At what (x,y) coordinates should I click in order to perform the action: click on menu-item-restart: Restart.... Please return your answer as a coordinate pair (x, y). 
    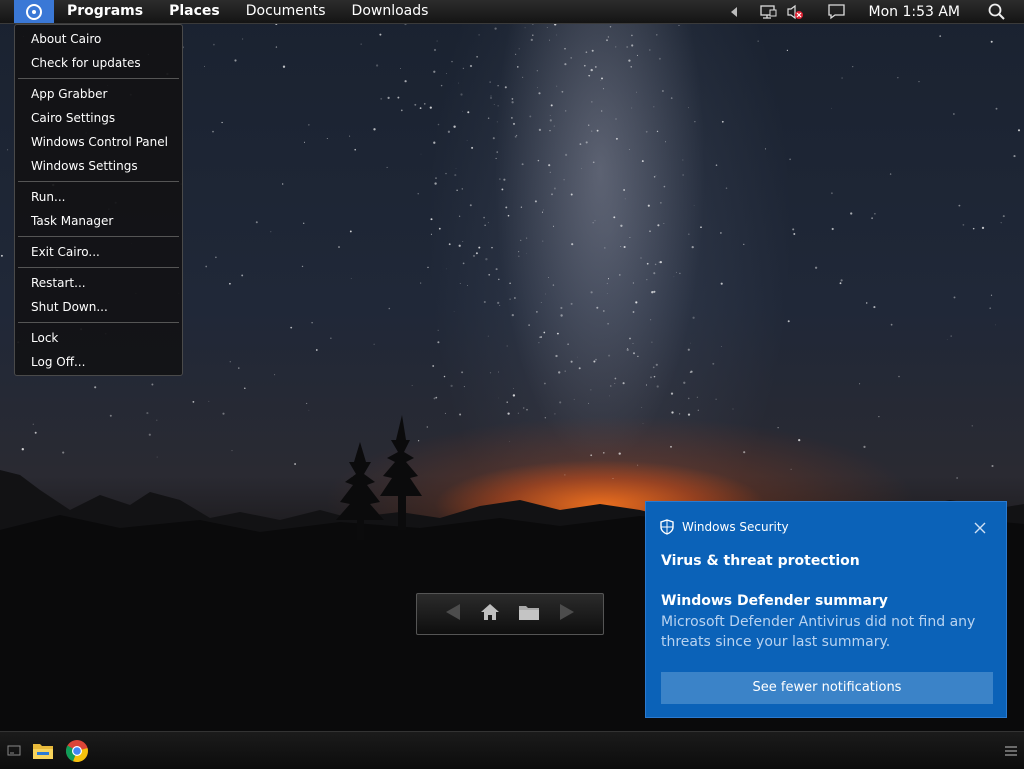
    Looking at the image, I should click on (98, 283).